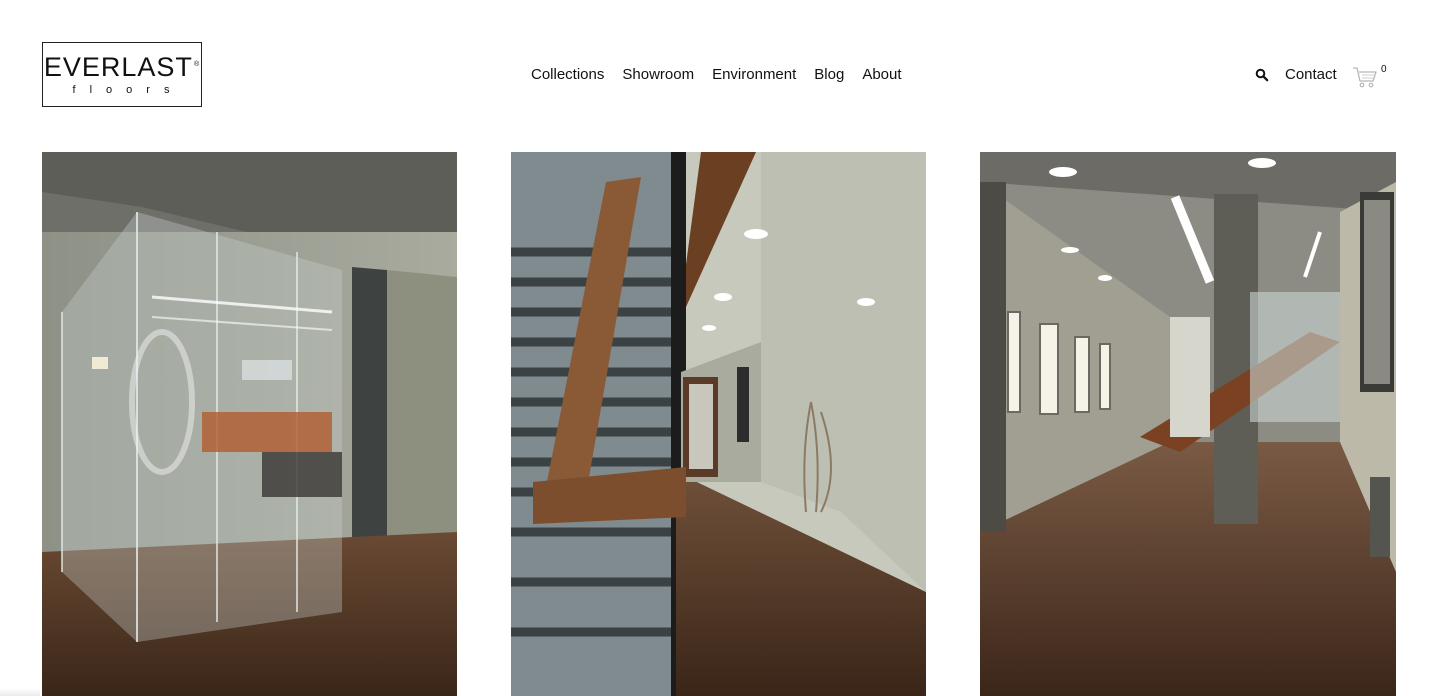 The image size is (1439, 696). What do you see at coordinates (122, 67) in the screenshot?
I see `brand-wordmark: EVERLAST®` at bounding box center [122, 67].